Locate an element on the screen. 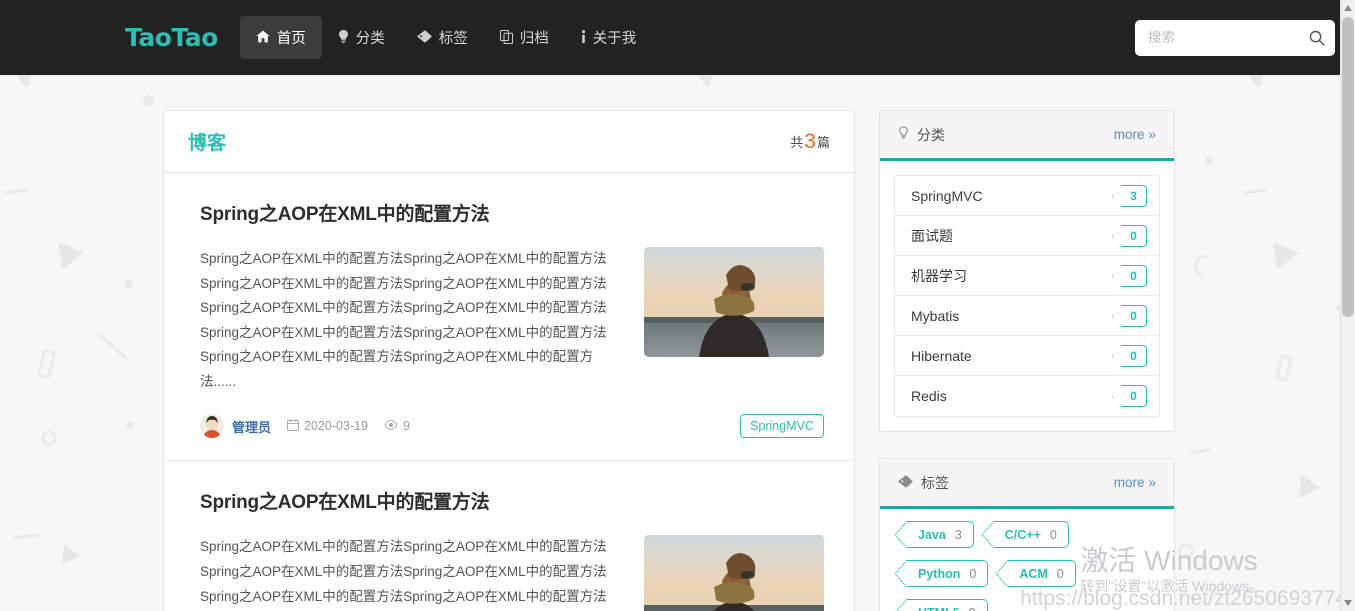 The image size is (1355, 611). date-text: 2020-03-19 is located at coordinates (336, 426).